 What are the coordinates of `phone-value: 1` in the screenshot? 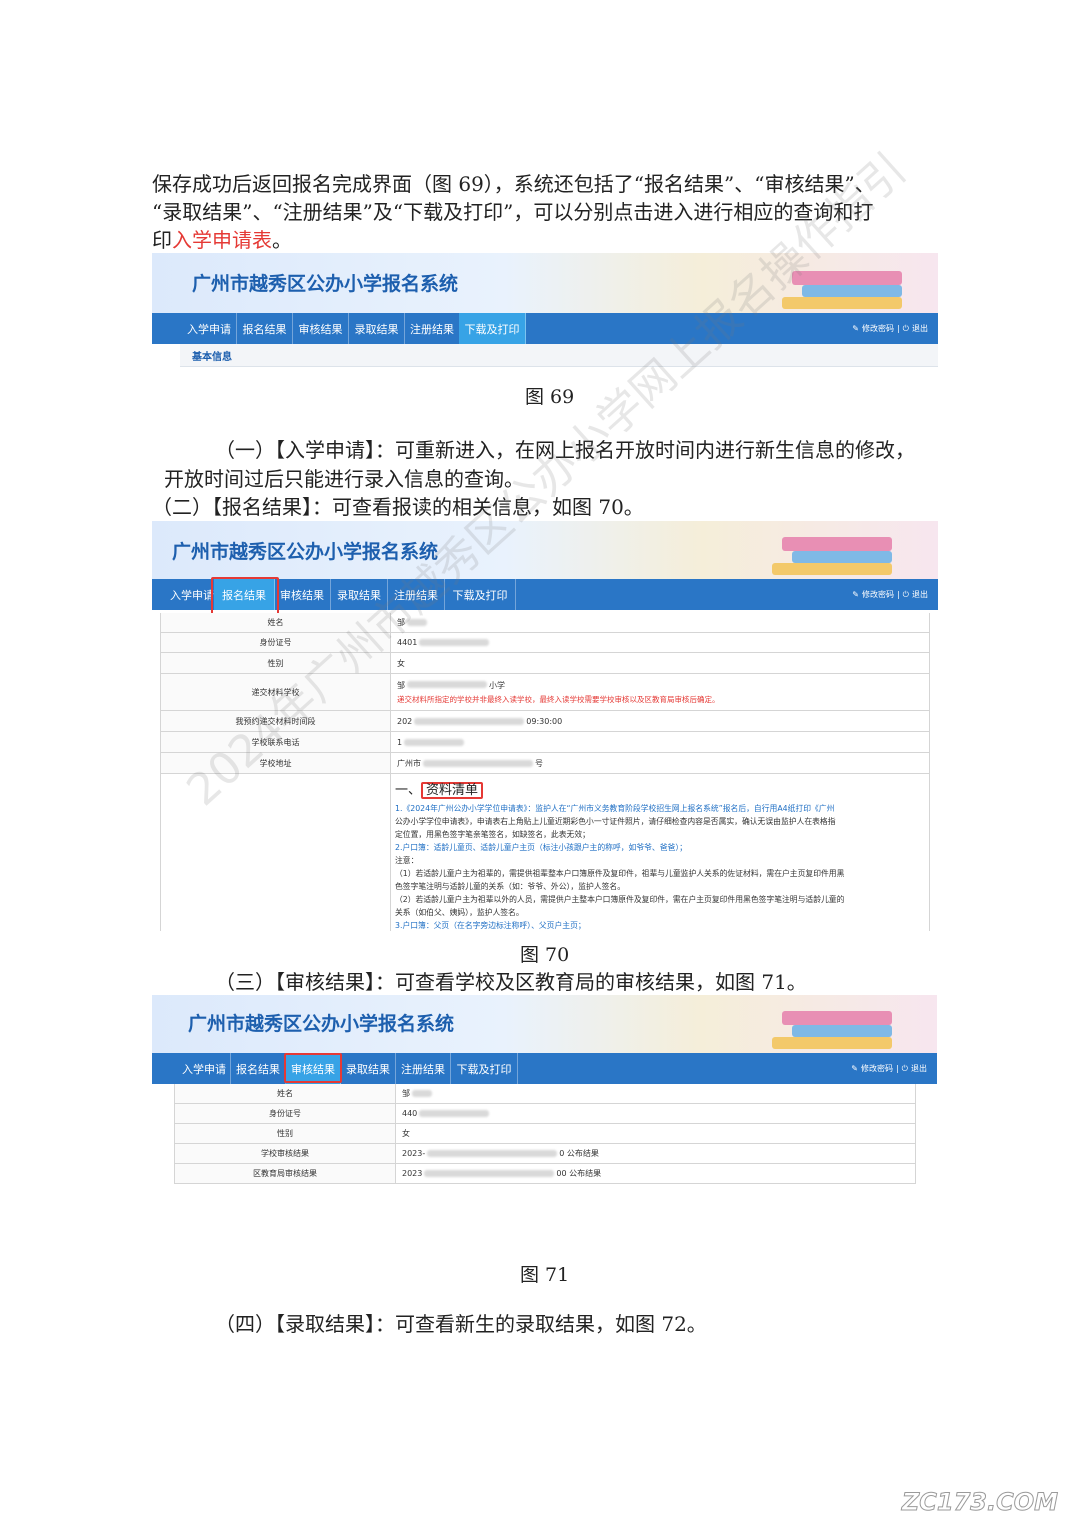 It's located at (400, 742).